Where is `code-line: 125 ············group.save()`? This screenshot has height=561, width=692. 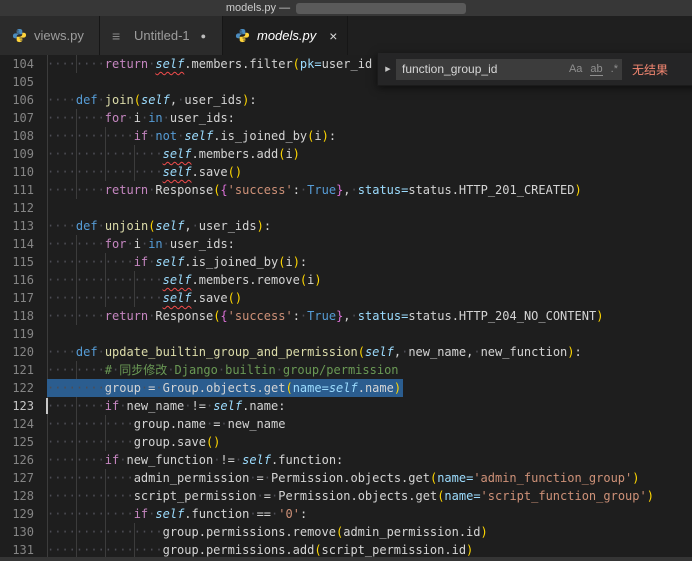 code-line: 125 ············group.save() is located at coordinates (346, 442).